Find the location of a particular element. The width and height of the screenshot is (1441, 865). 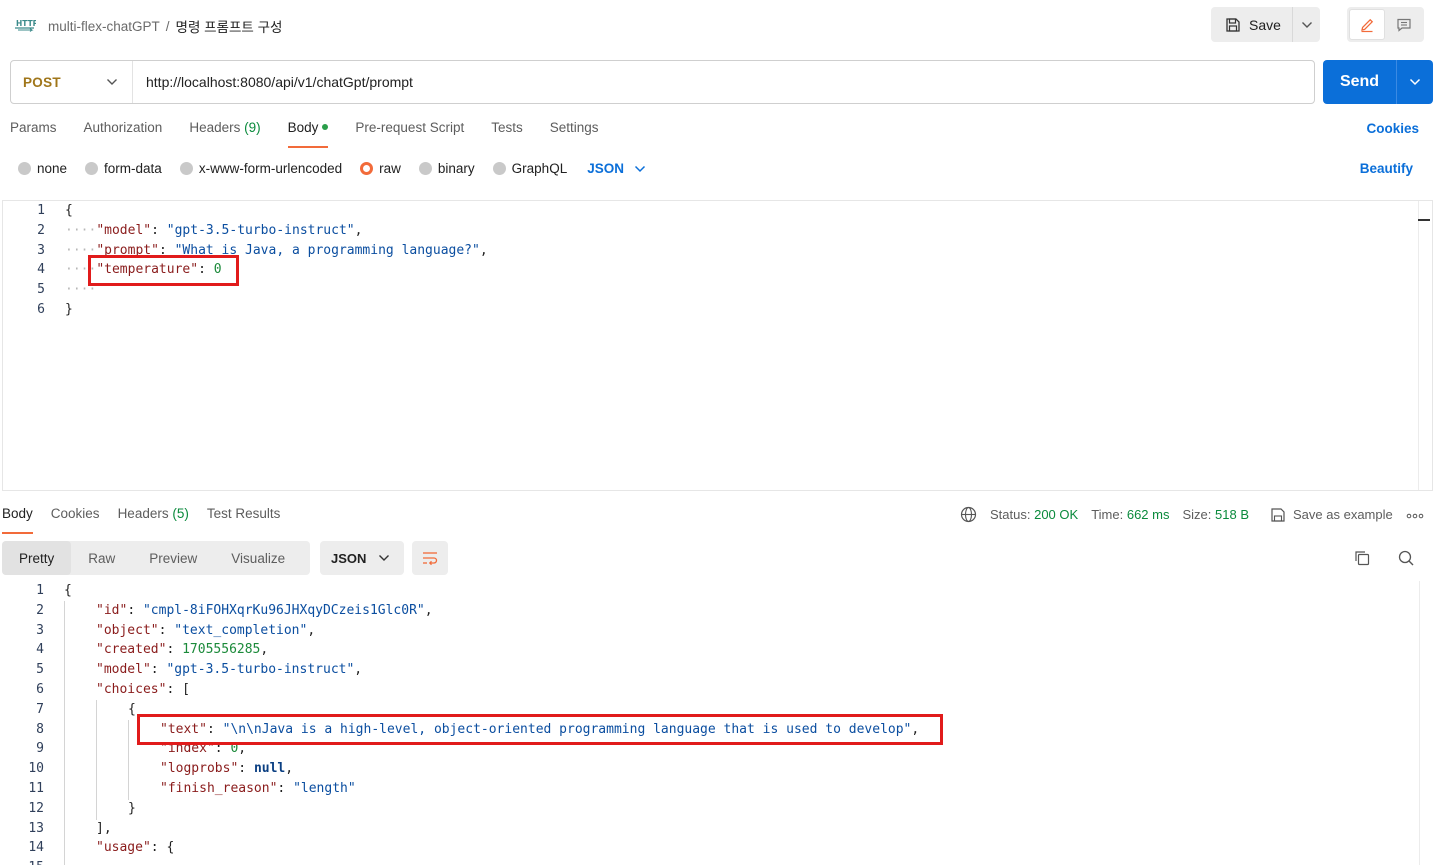

save-options-button is located at coordinates (1306, 24).